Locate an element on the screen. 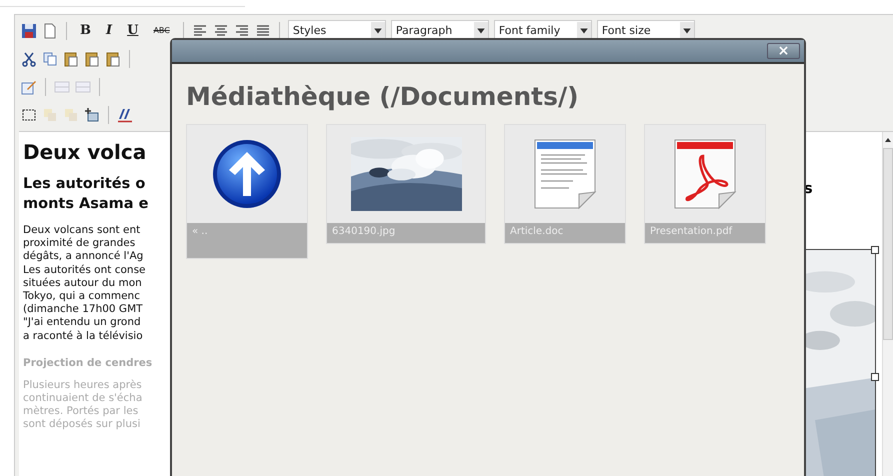 This screenshot has width=893, height=476. insert-layer-icon is located at coordinates (92, 114).